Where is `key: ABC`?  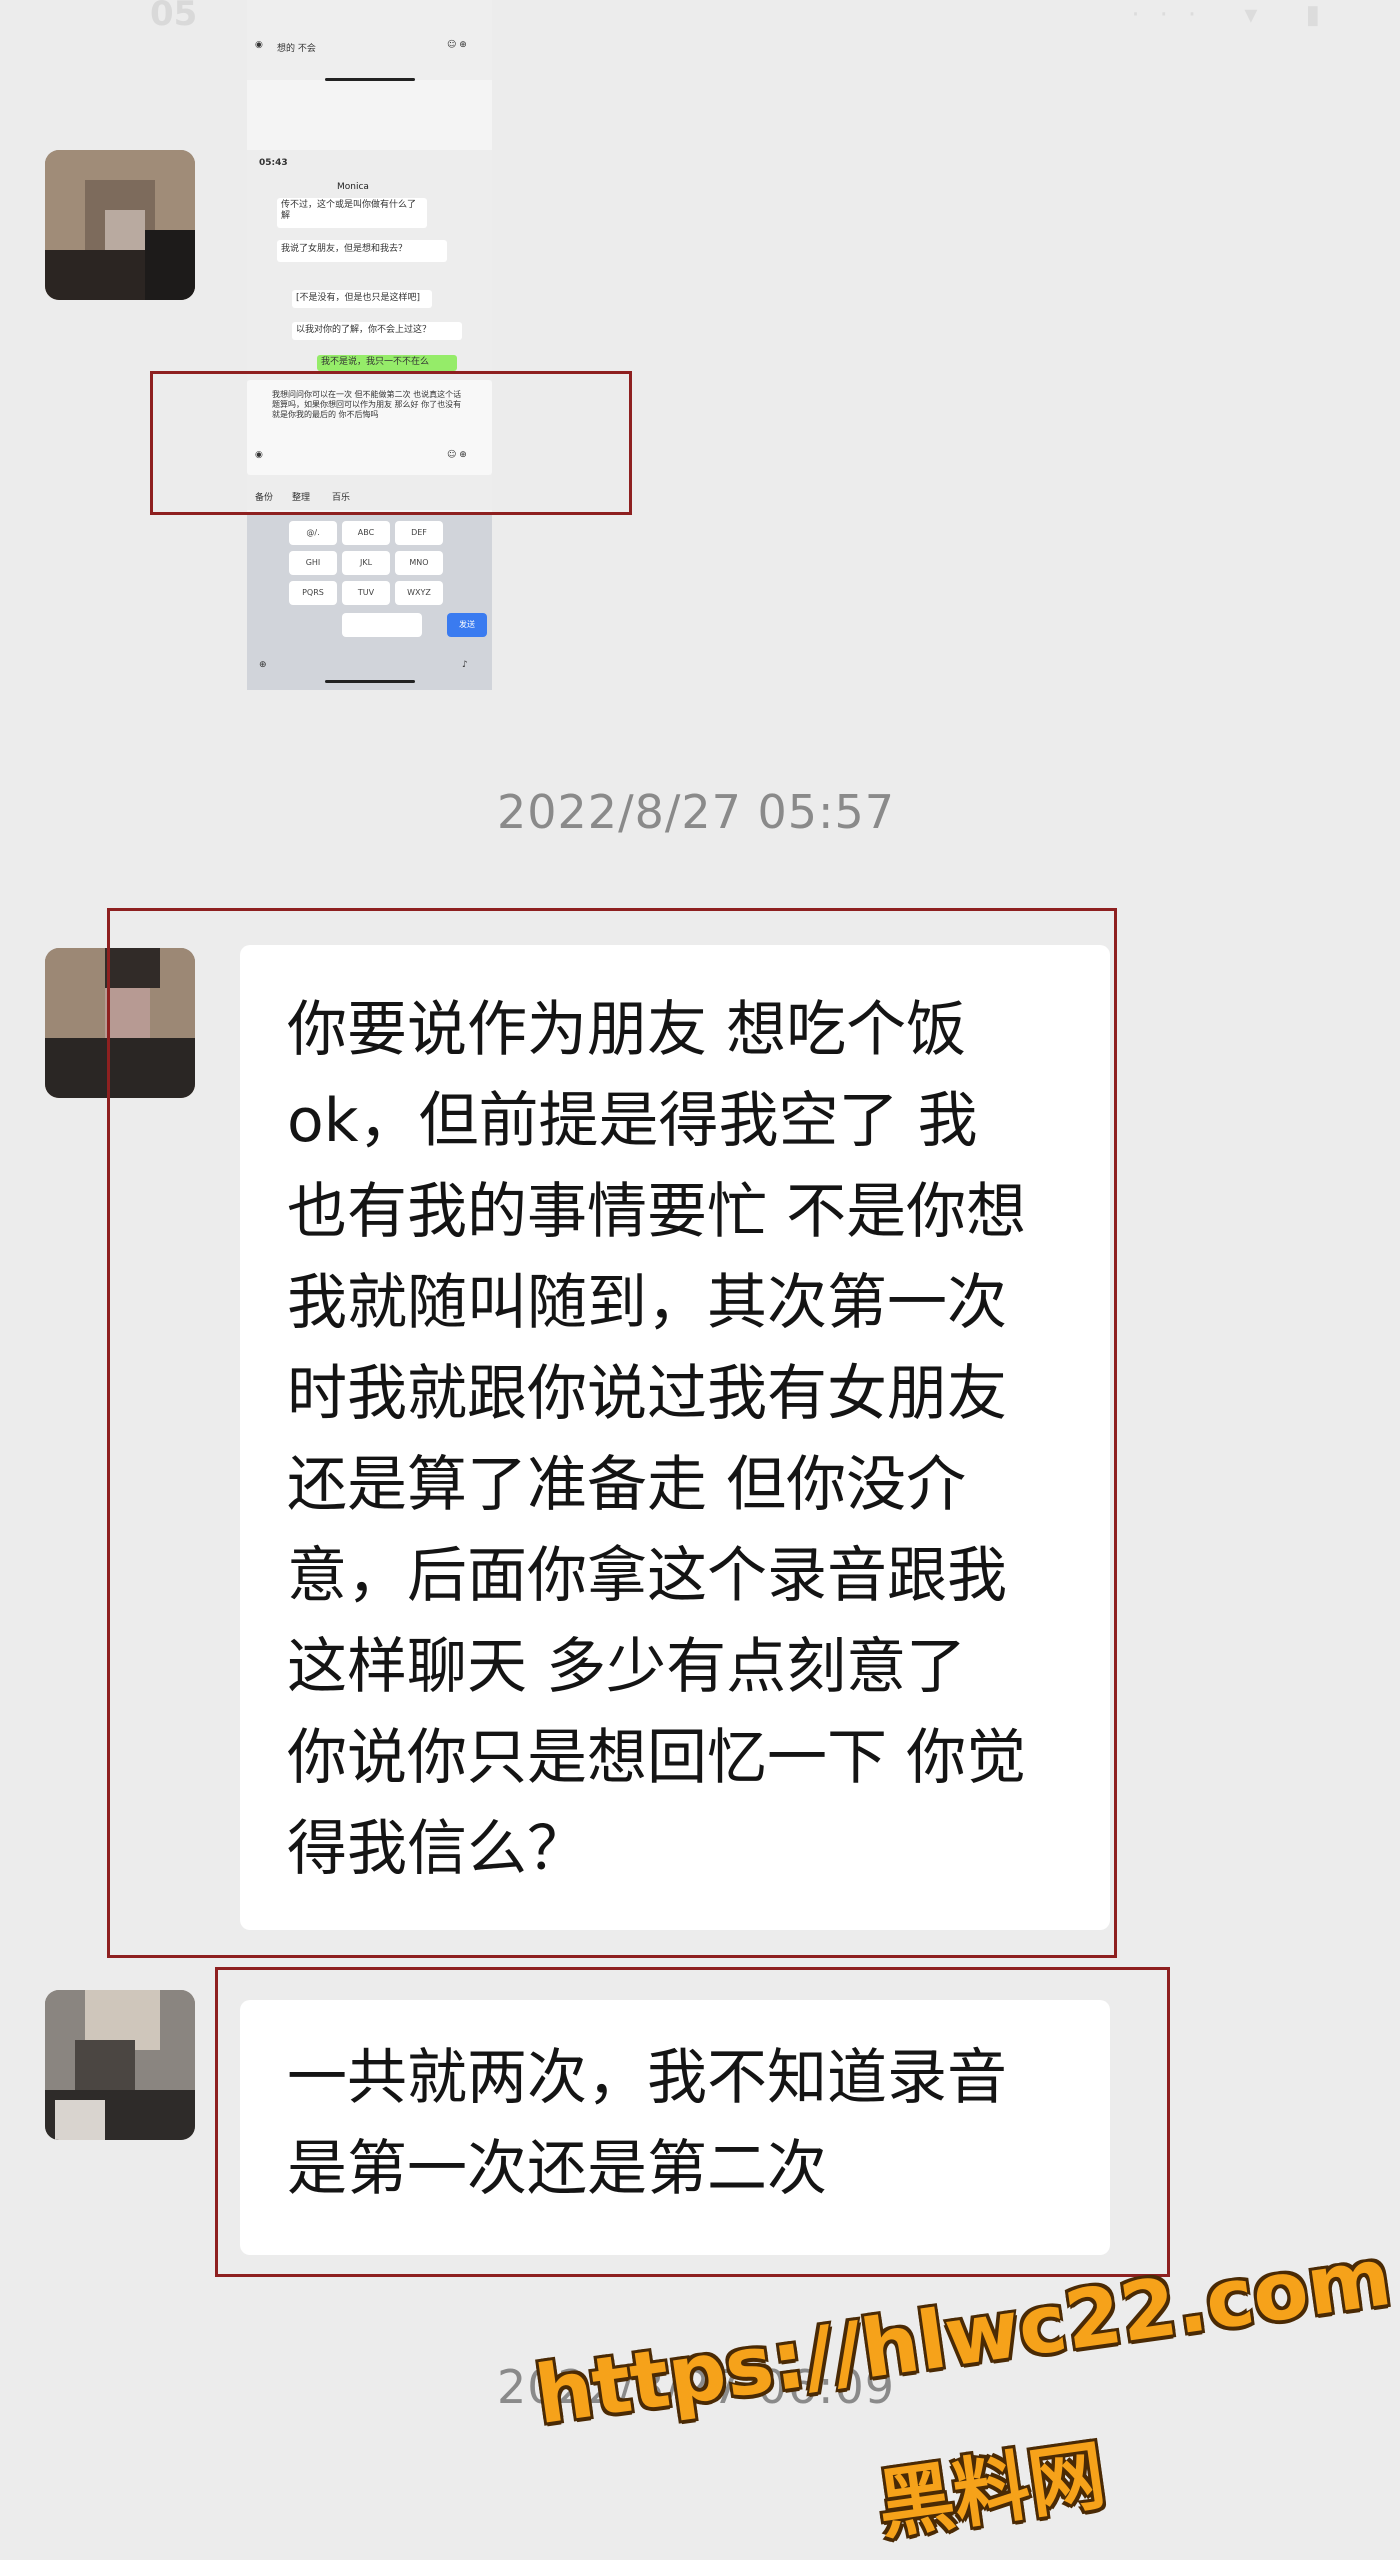
key: ABC is located at coordinates (366, 533).